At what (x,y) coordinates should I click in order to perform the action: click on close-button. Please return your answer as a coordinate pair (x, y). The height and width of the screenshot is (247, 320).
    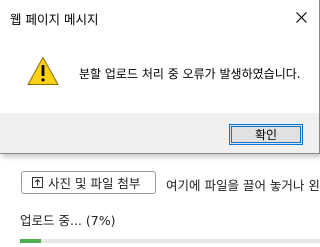
    Looking at the image, I should click on (301, 17).